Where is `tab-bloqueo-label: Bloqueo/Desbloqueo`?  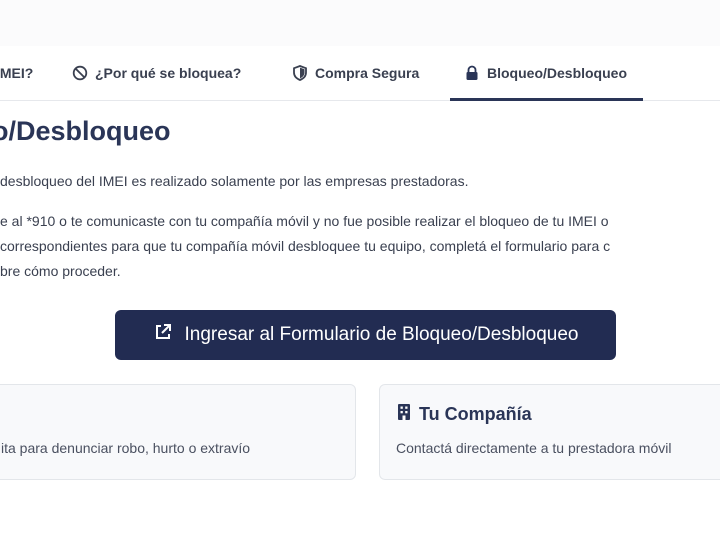 tab-bloqueo-label: Bloqueo/Desbloqueo is located at coordinates (557, 73).